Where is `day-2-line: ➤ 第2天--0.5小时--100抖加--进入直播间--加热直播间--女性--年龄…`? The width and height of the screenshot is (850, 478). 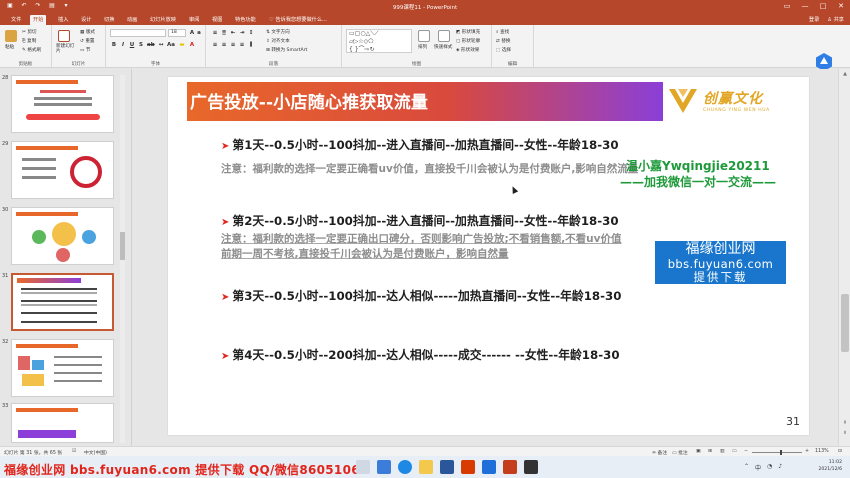 day-2-line: ➤ 第2天--0.5小时--100抖加--进入直播间--加热直播间--女性--年龄… is located at coordinates (420, 220).